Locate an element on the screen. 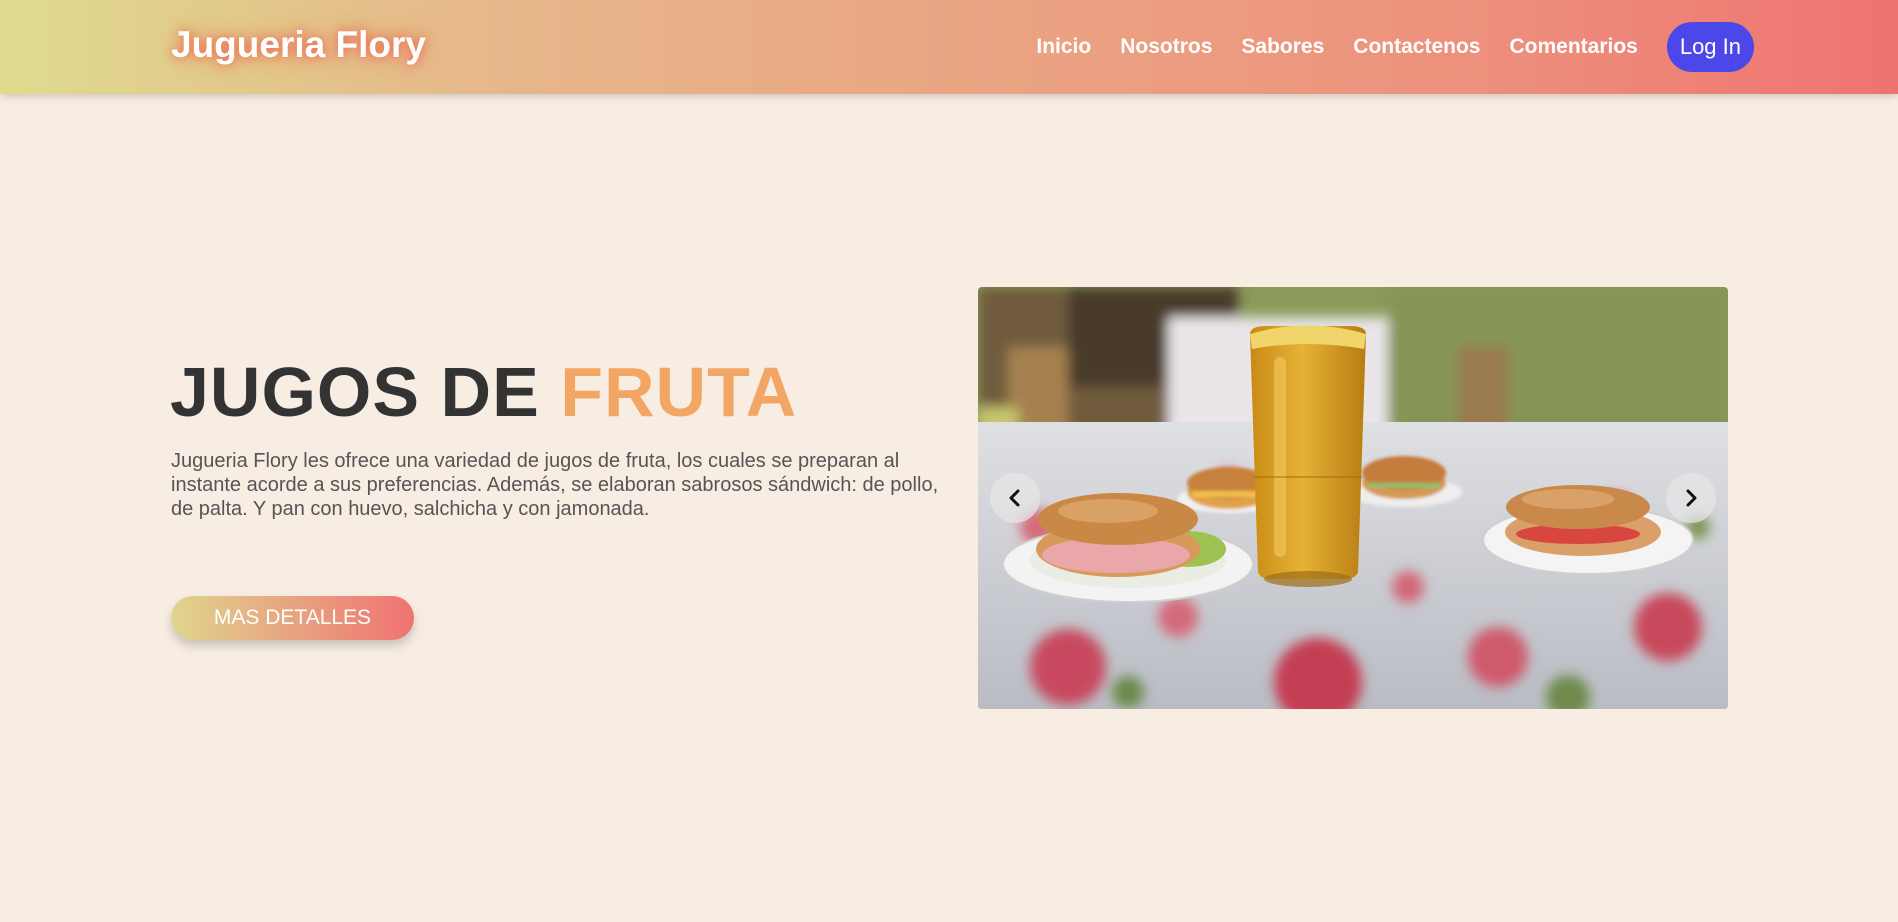  nav-link-nosotros: Nosotros is located at coordinates (1166, 47).